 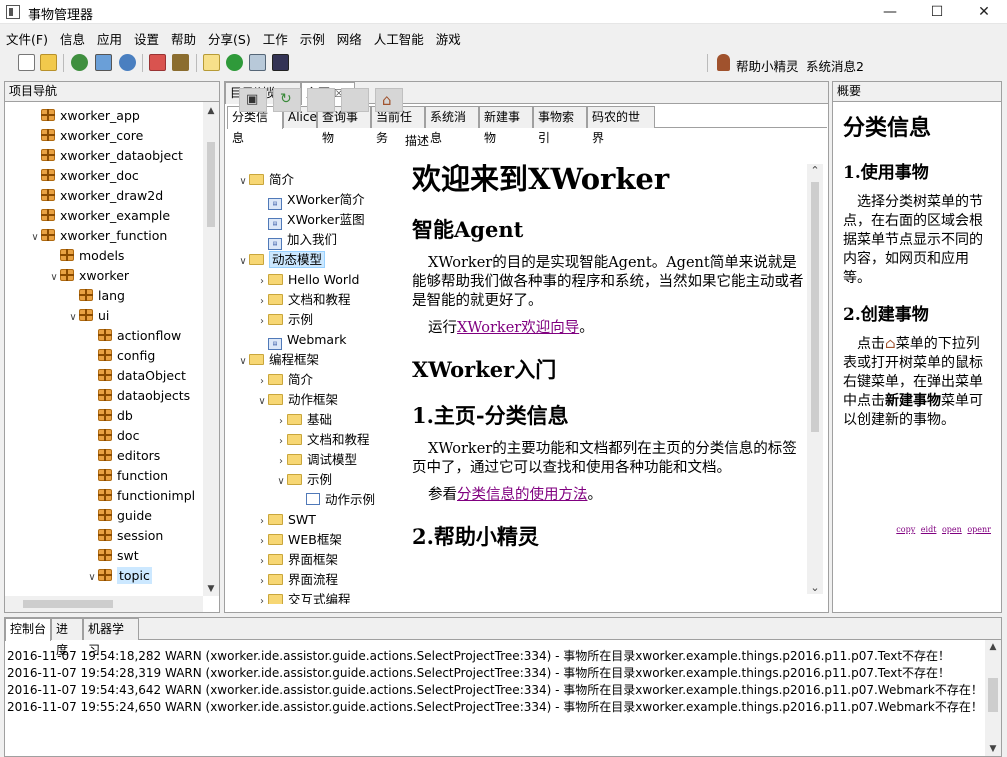 What do you see at coordinates (138, 396) in the screenshot?
I see `tree-node: dataobjects` at bounding box center [138, 396].